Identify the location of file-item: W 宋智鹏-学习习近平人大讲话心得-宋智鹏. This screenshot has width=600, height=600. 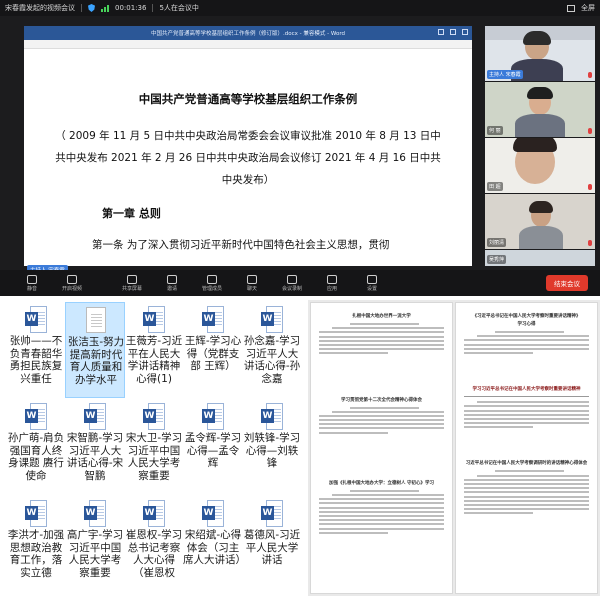
(95, 447).